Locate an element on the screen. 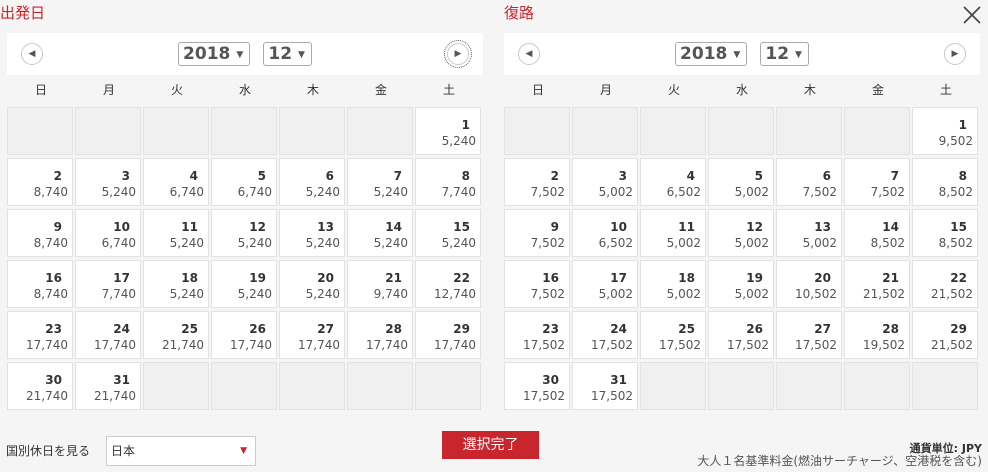 Image resolution: width=988 pixels, height=472 pixels. day-number: 21 is located at coordinates (890, 278).